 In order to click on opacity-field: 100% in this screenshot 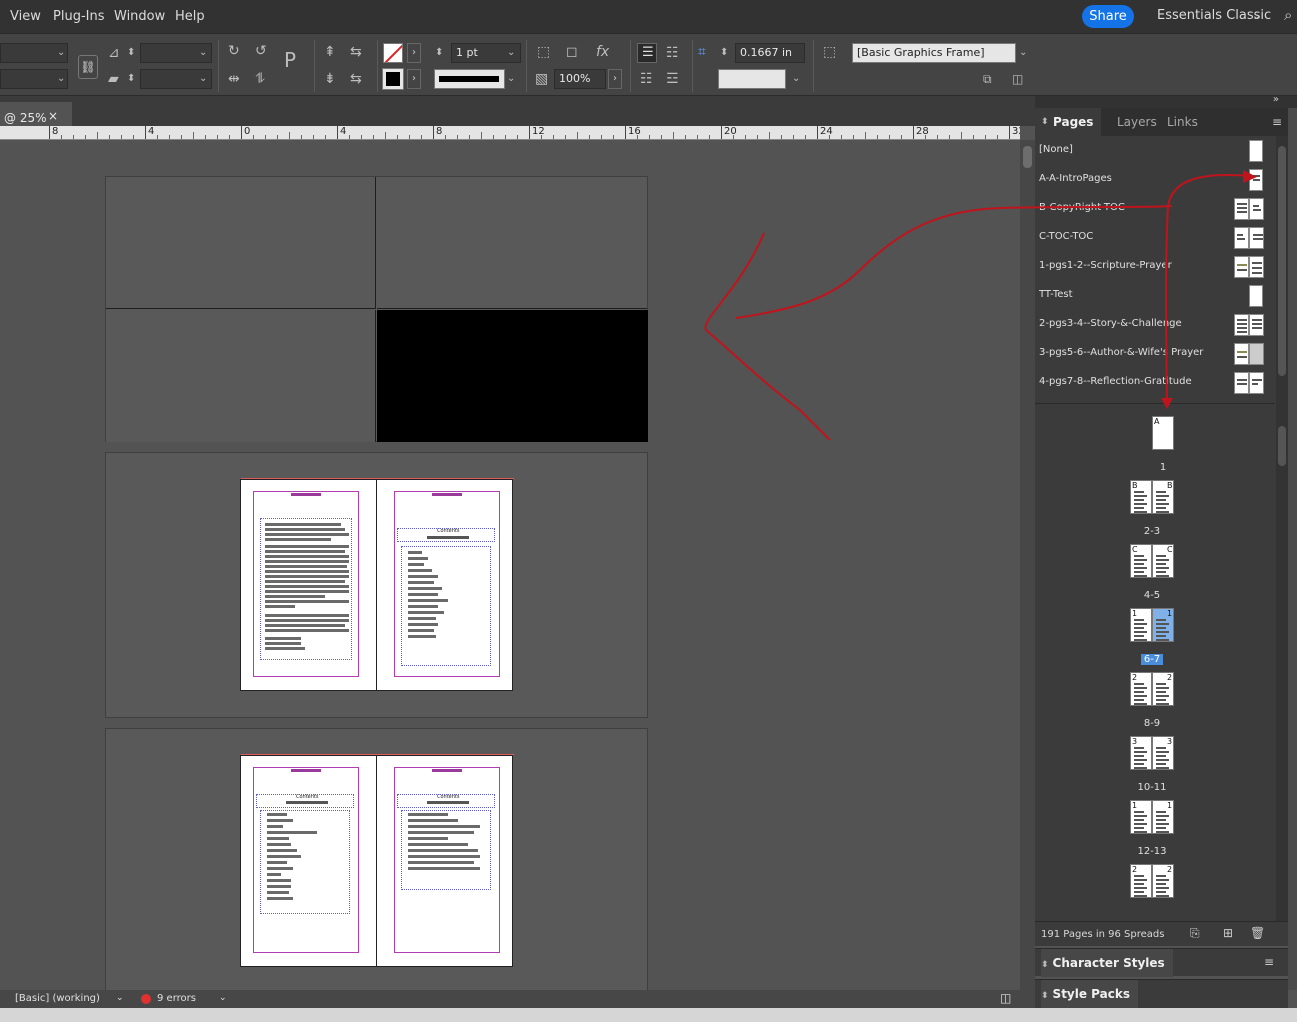, I will do `click(580, 79)`.